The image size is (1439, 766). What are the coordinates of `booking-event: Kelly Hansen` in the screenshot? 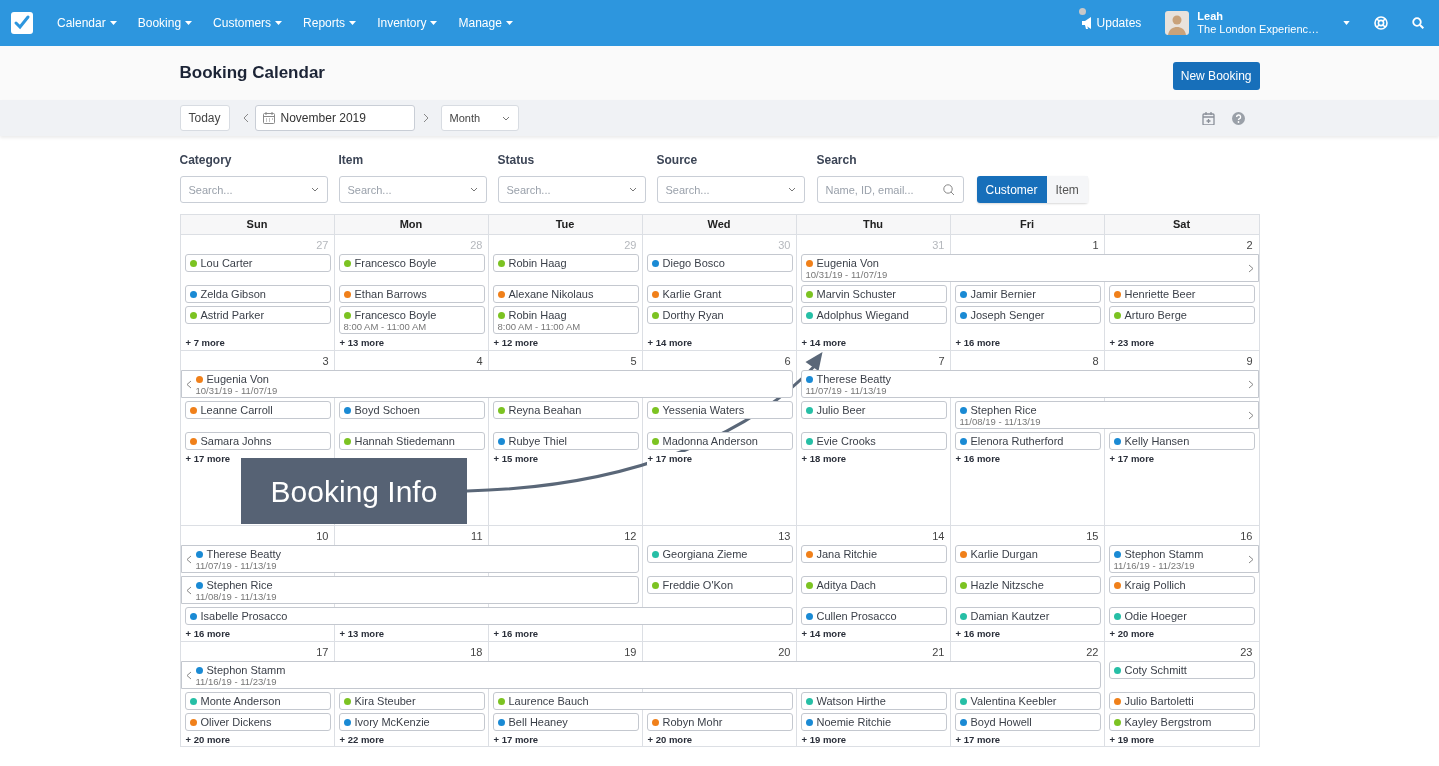 It's located at (1181, 441).